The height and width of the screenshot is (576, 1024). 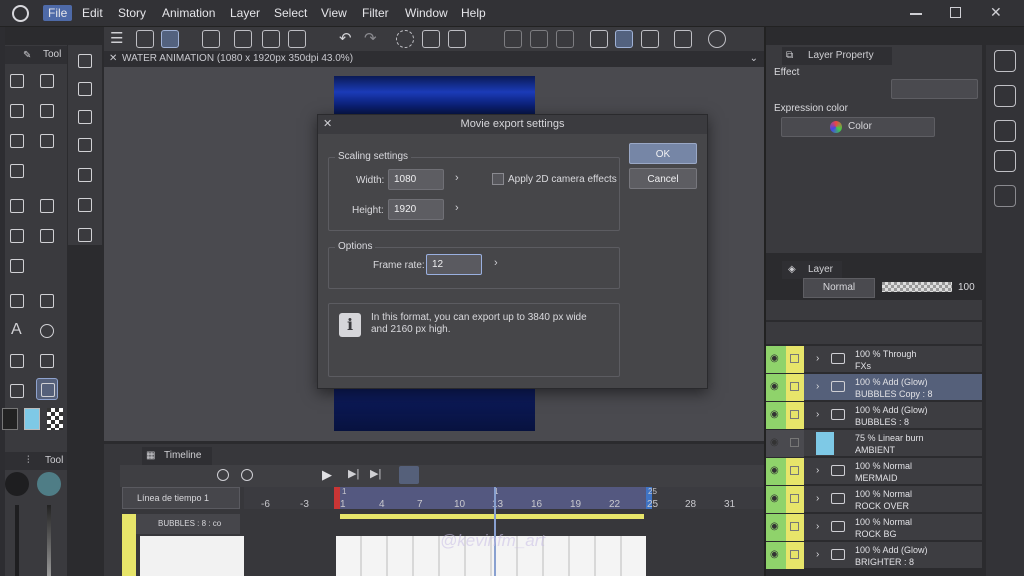 What do you see at coordinates (457, 39) in the screenshot?
I see `crop-icon` at bounding box center [457, 39].